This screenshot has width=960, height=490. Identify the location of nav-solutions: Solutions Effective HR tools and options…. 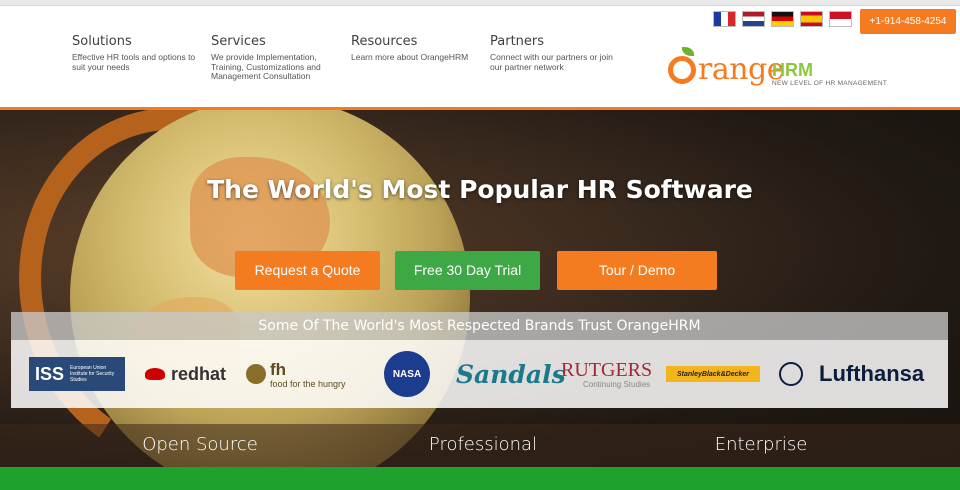
(134, 53).